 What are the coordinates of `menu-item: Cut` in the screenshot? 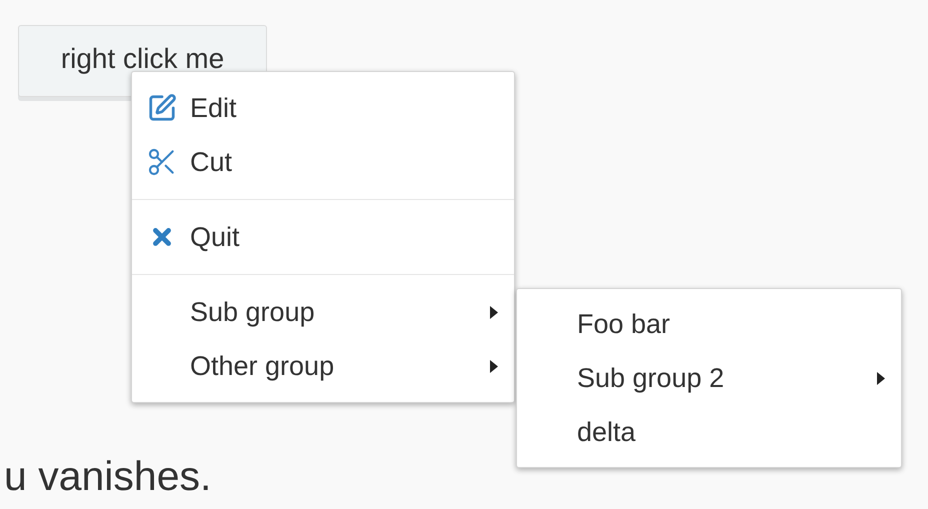 It's located at (323, 162).